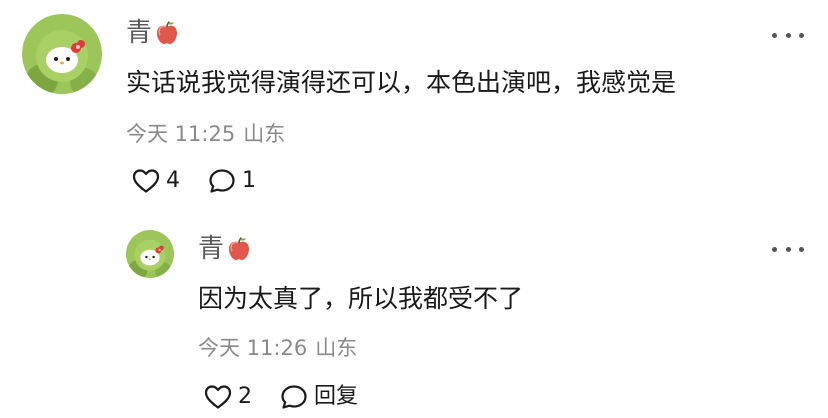  I want to click on like-button: 2, so click(228, 397).